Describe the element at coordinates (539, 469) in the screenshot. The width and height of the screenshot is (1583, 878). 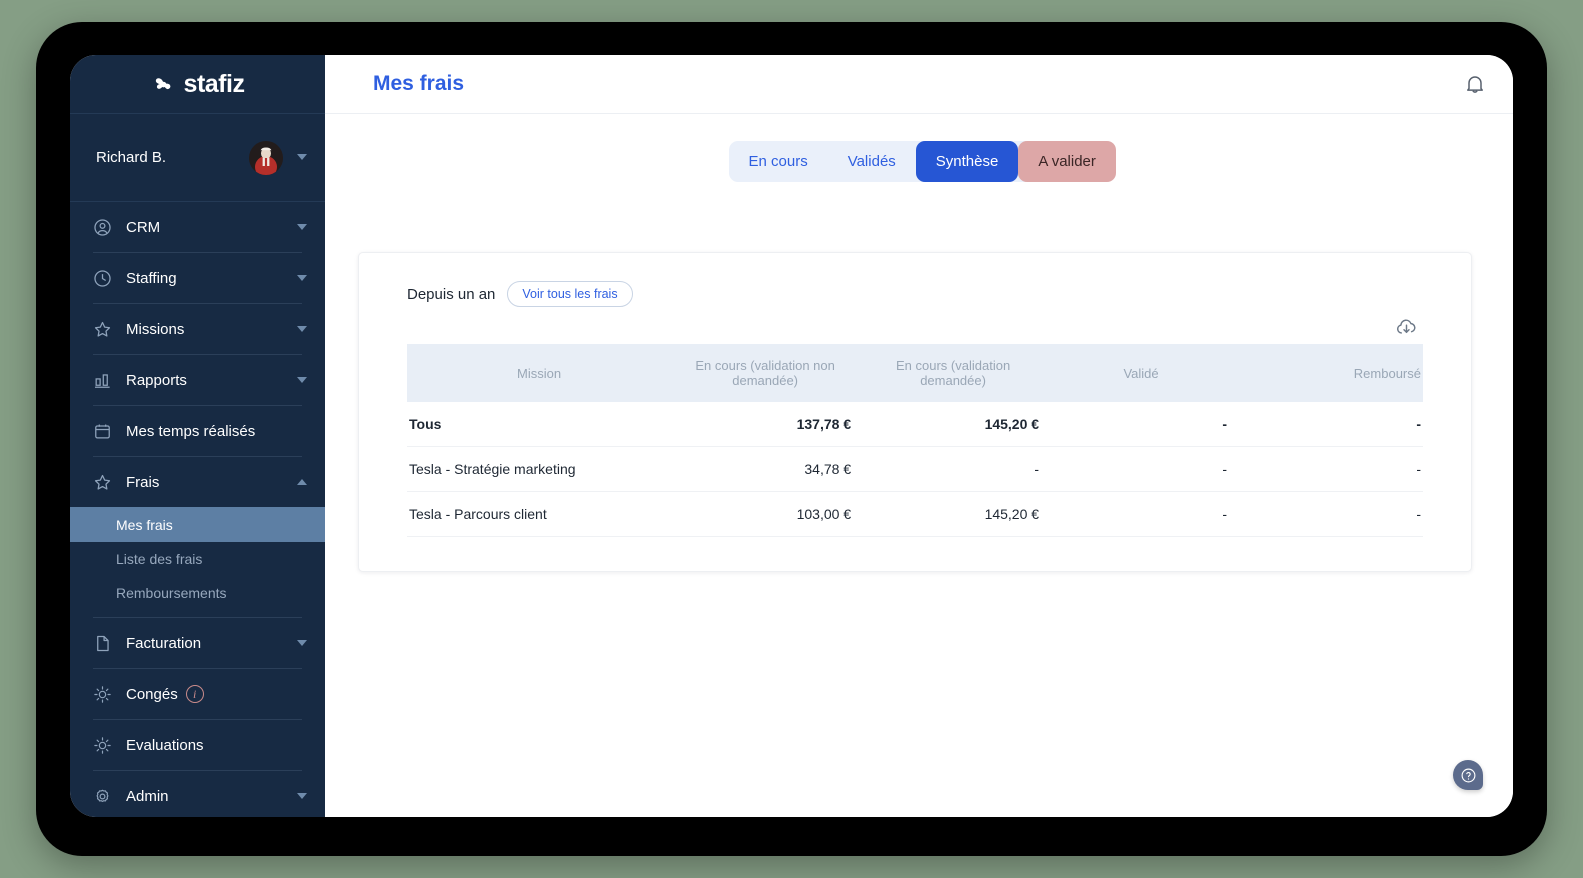
I see `cell-mission: Tesla - Stratégie marketing` at that location.